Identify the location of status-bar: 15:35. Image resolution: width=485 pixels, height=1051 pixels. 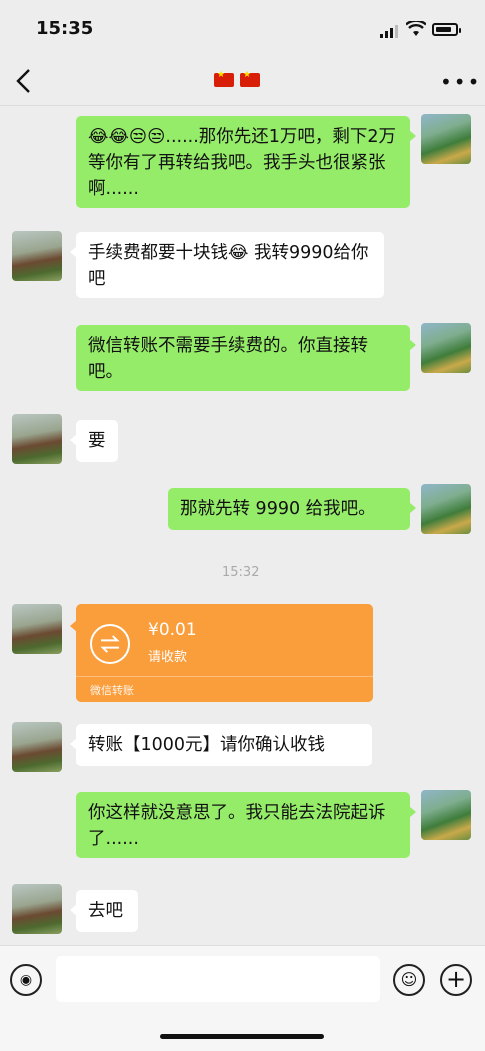
(242, 29).